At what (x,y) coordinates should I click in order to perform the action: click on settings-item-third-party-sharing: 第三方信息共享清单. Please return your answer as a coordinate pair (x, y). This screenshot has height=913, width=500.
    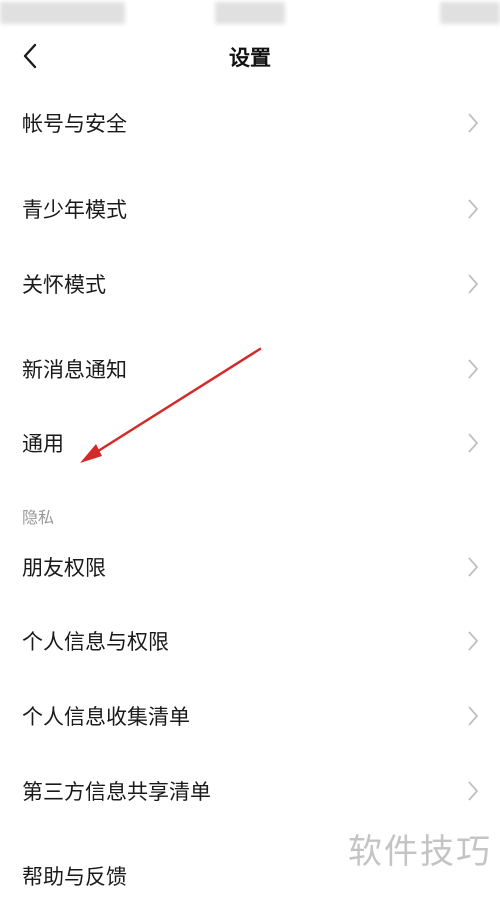
    Looking at the image, I should click on (250, 791).